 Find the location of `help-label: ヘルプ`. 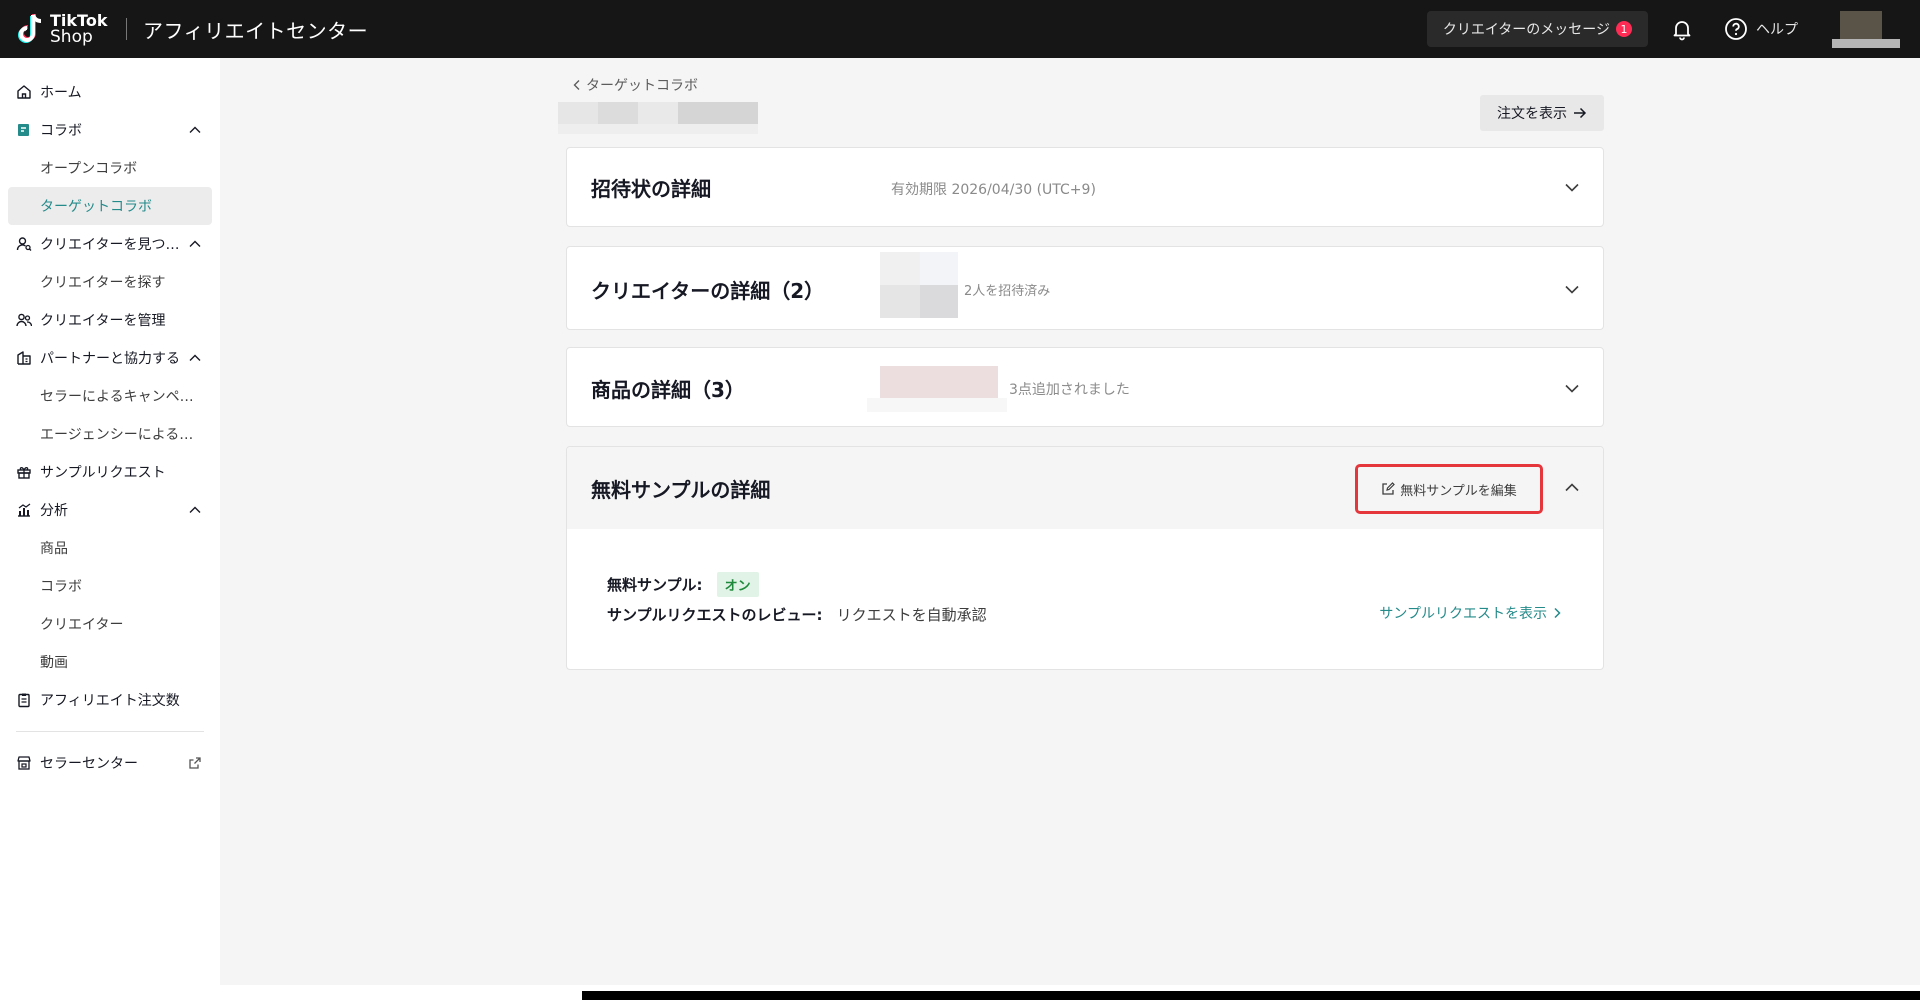

help-label: ヘルプ is located at coordinates (1777, 30).